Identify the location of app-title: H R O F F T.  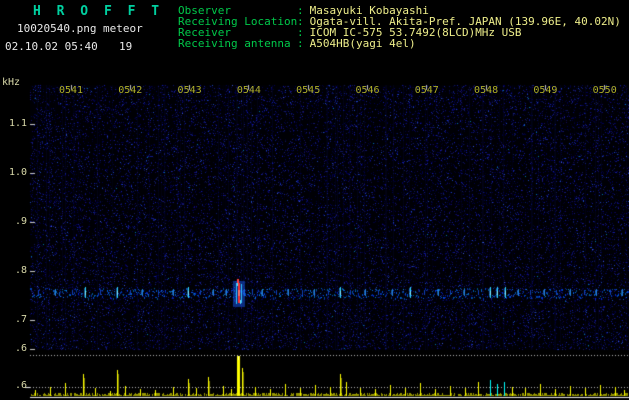
(98, 11).